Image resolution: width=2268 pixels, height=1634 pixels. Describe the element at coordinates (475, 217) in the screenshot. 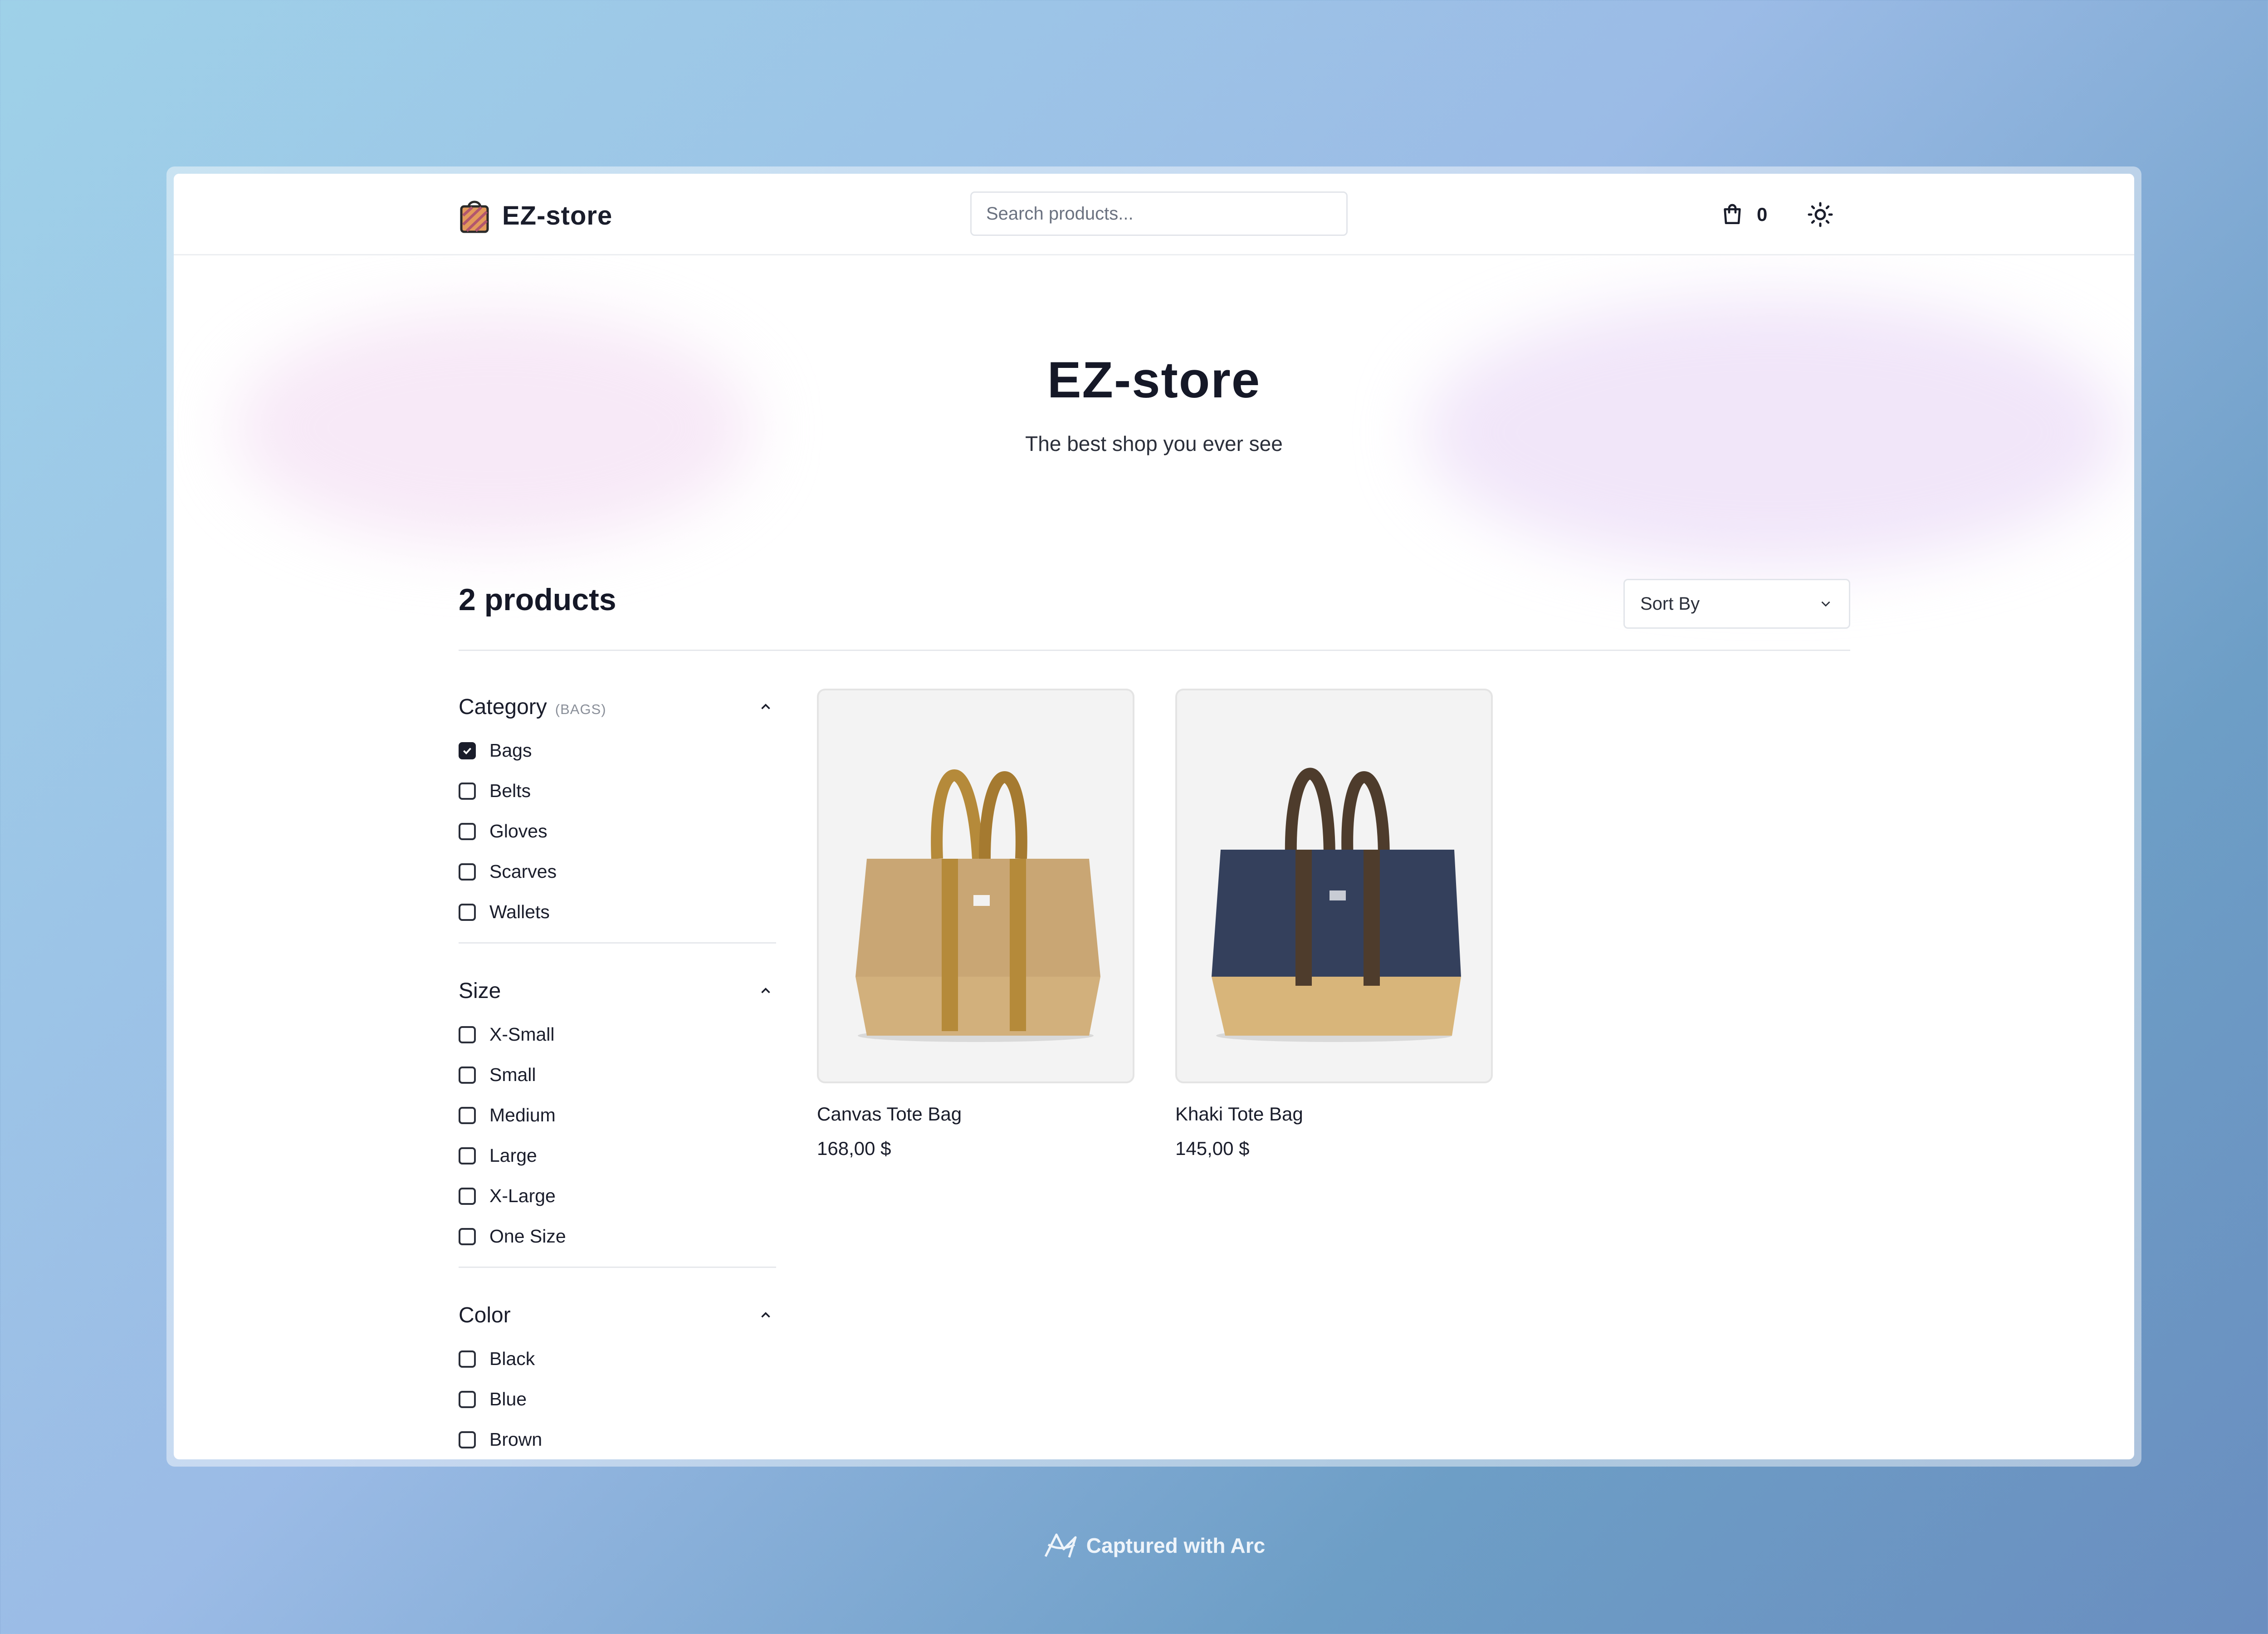

I see `shopping-bag-icon` at that location.